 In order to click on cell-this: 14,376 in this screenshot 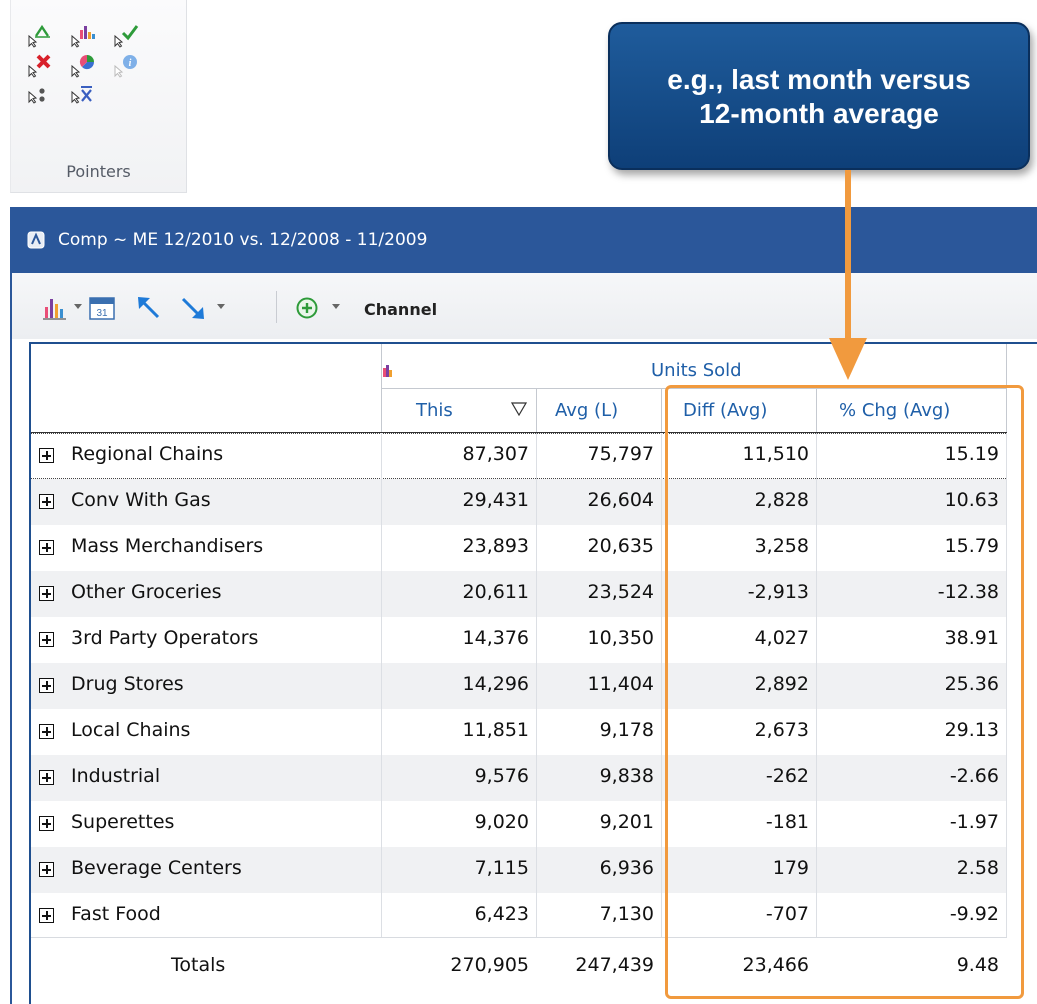, I will do `click(495, 638)`.